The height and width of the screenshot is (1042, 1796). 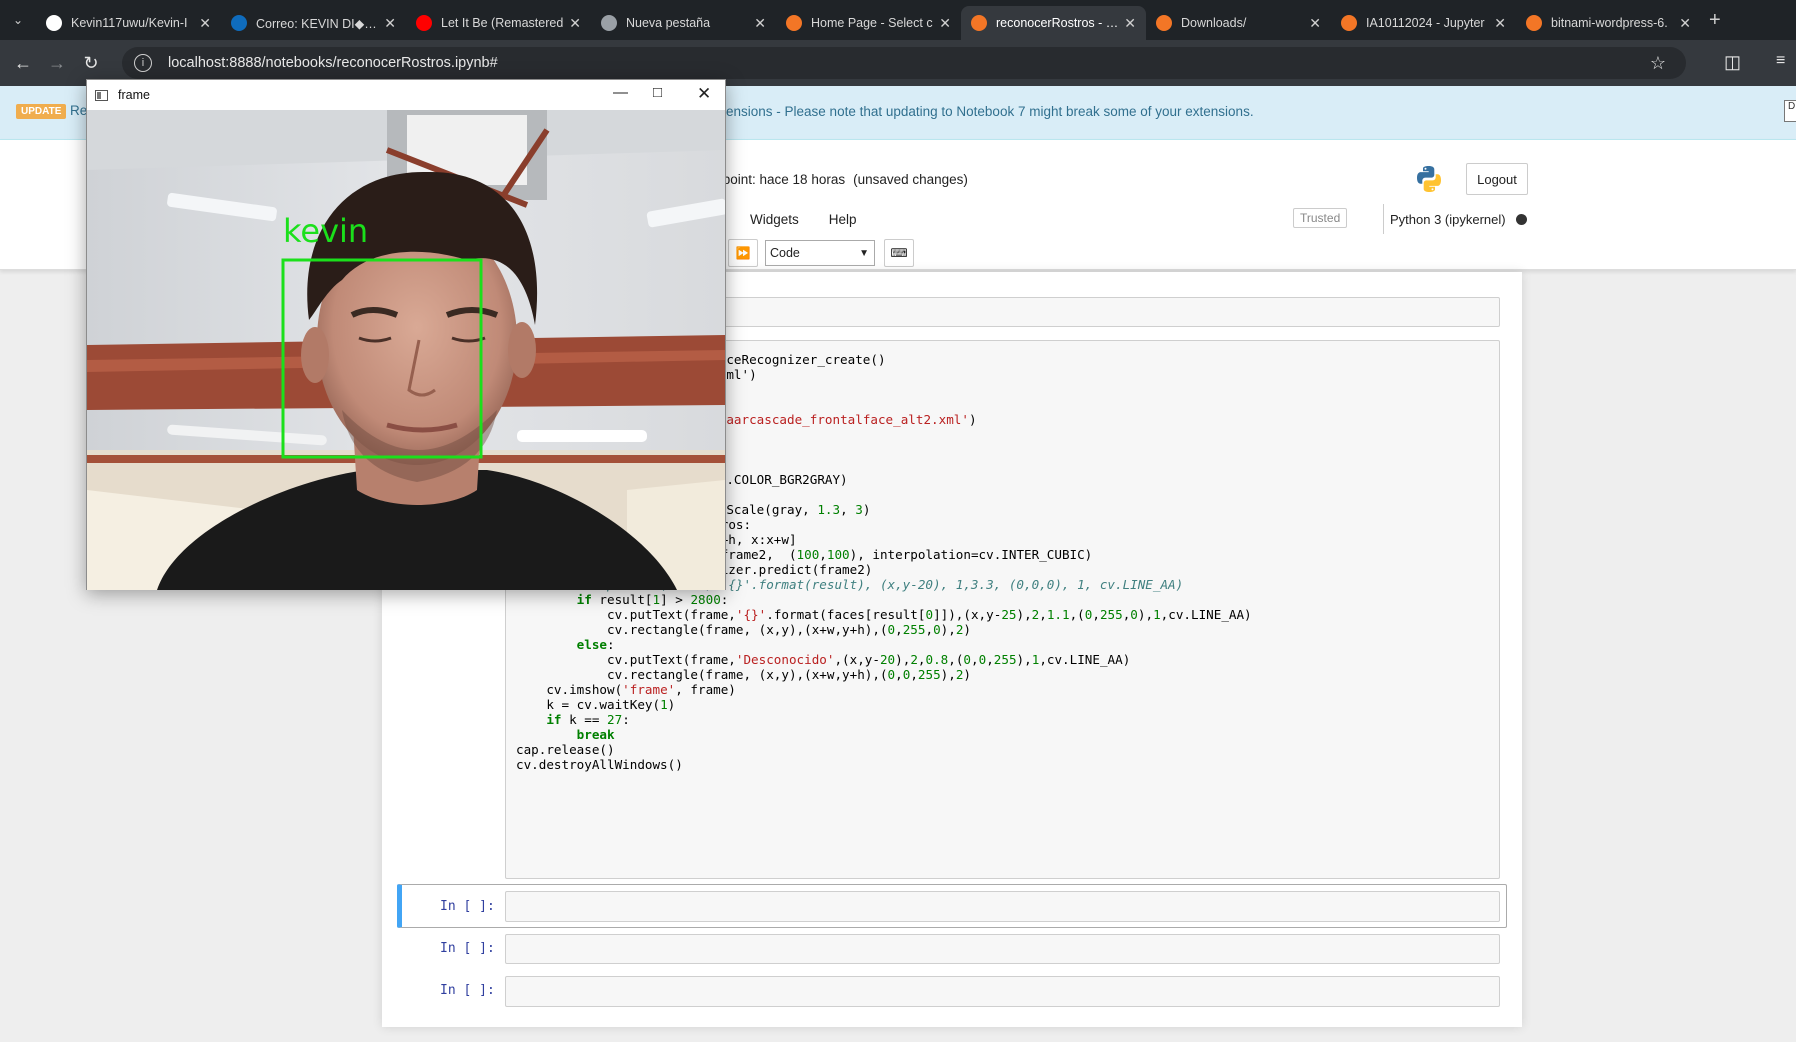 What do you see at coordinates (317, 23) in the screenshot?
I see `tab-label: Correo: KEVIN DI◆AZ` at bounding box center [317, 23].